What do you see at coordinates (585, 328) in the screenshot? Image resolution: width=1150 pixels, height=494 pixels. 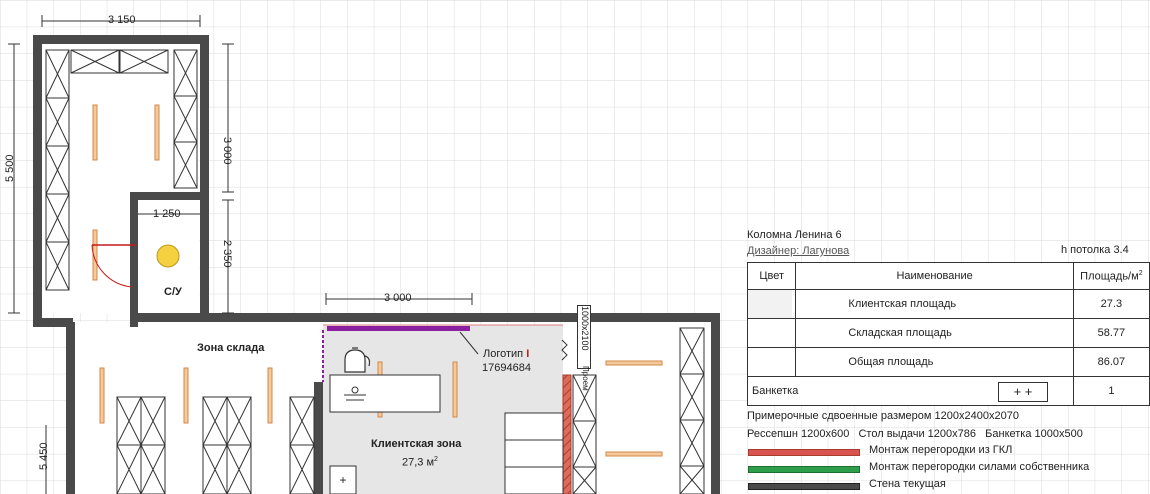 I see `doorway-size: 1000x2100` at bounding box center [585, 328].